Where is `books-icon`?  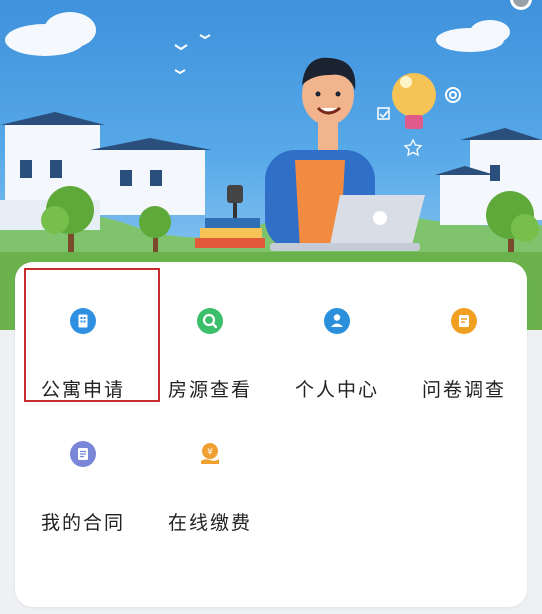 books-icon is located at coordinates (230, 233).